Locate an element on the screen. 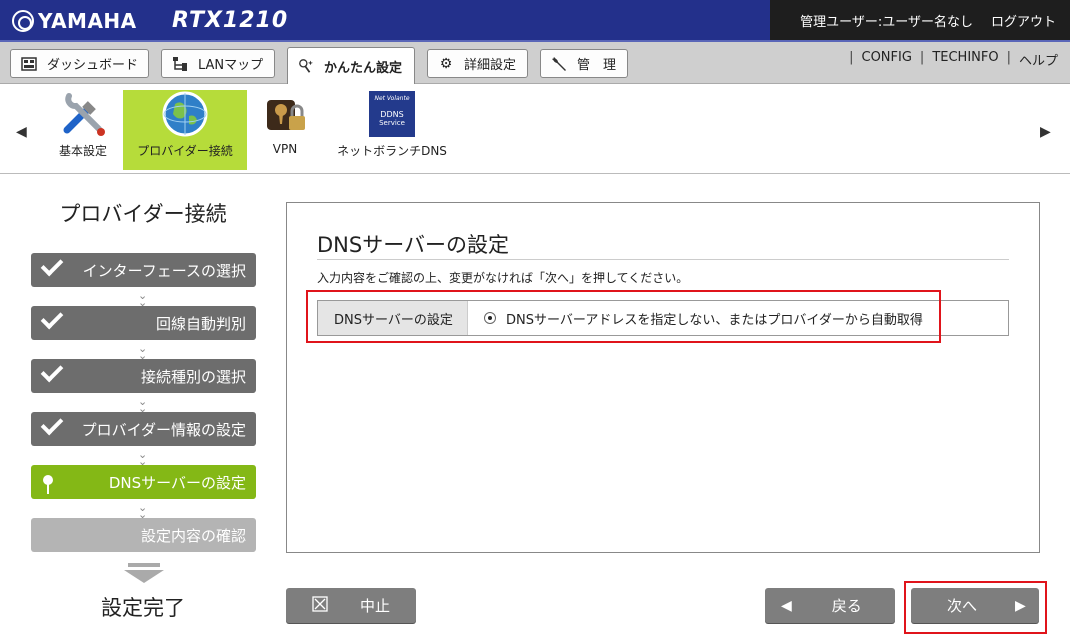  tab-lan-map: LANマップ is located at coordinates (218, 63).